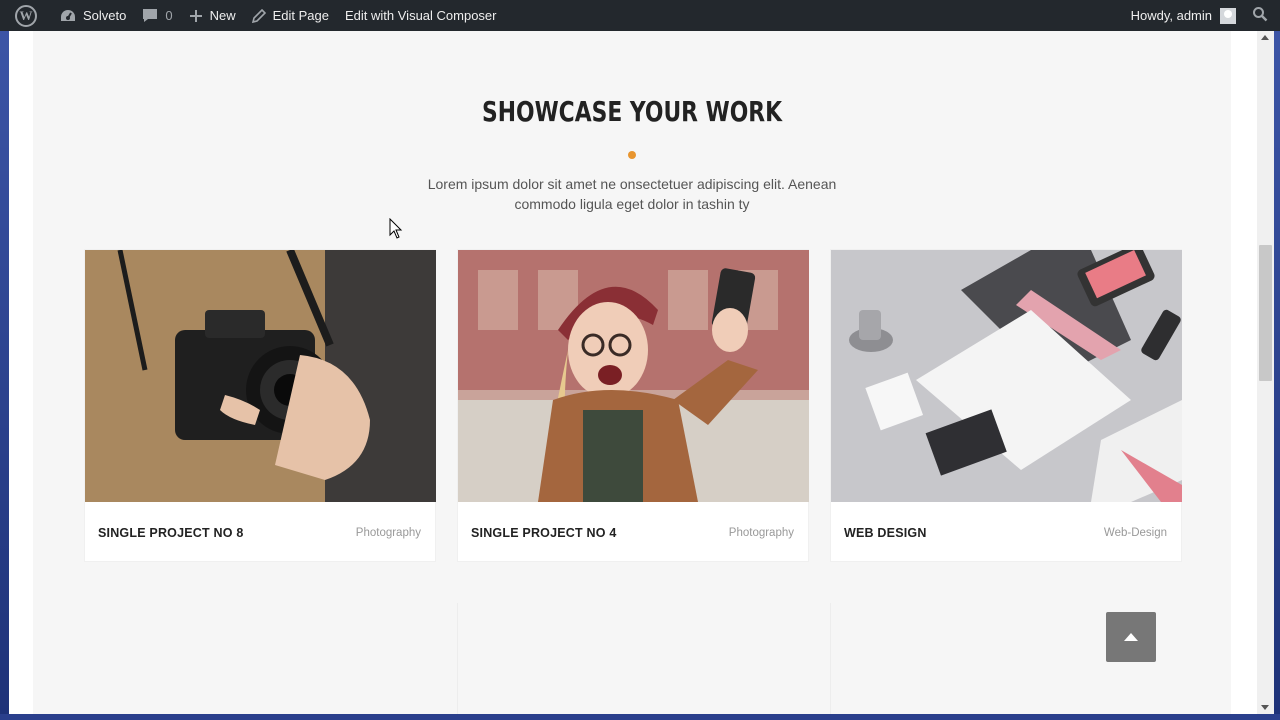 This screenshot has height=720, width=1280. I want to click on project-thumbnail-stationery, so click(1006, 376).